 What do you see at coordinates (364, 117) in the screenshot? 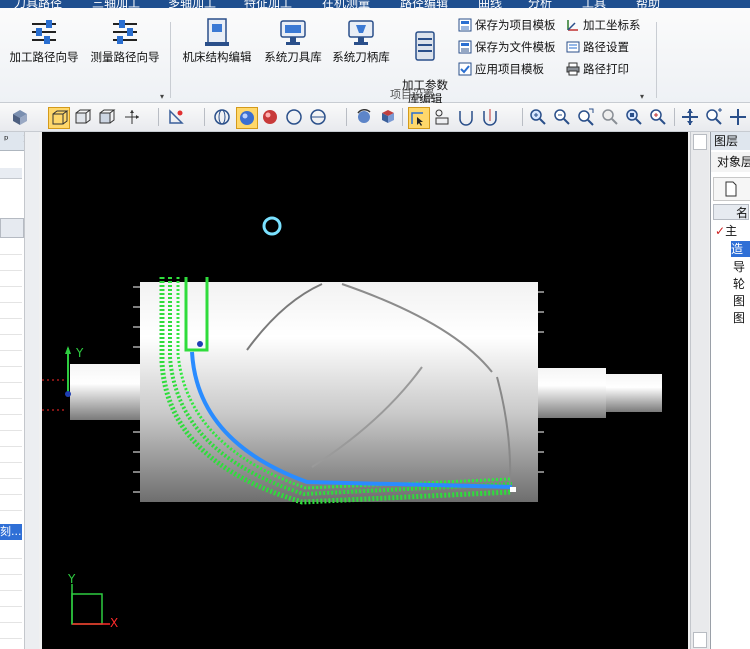
I see `rotate-model-icon` at bounding box center [364, 117].